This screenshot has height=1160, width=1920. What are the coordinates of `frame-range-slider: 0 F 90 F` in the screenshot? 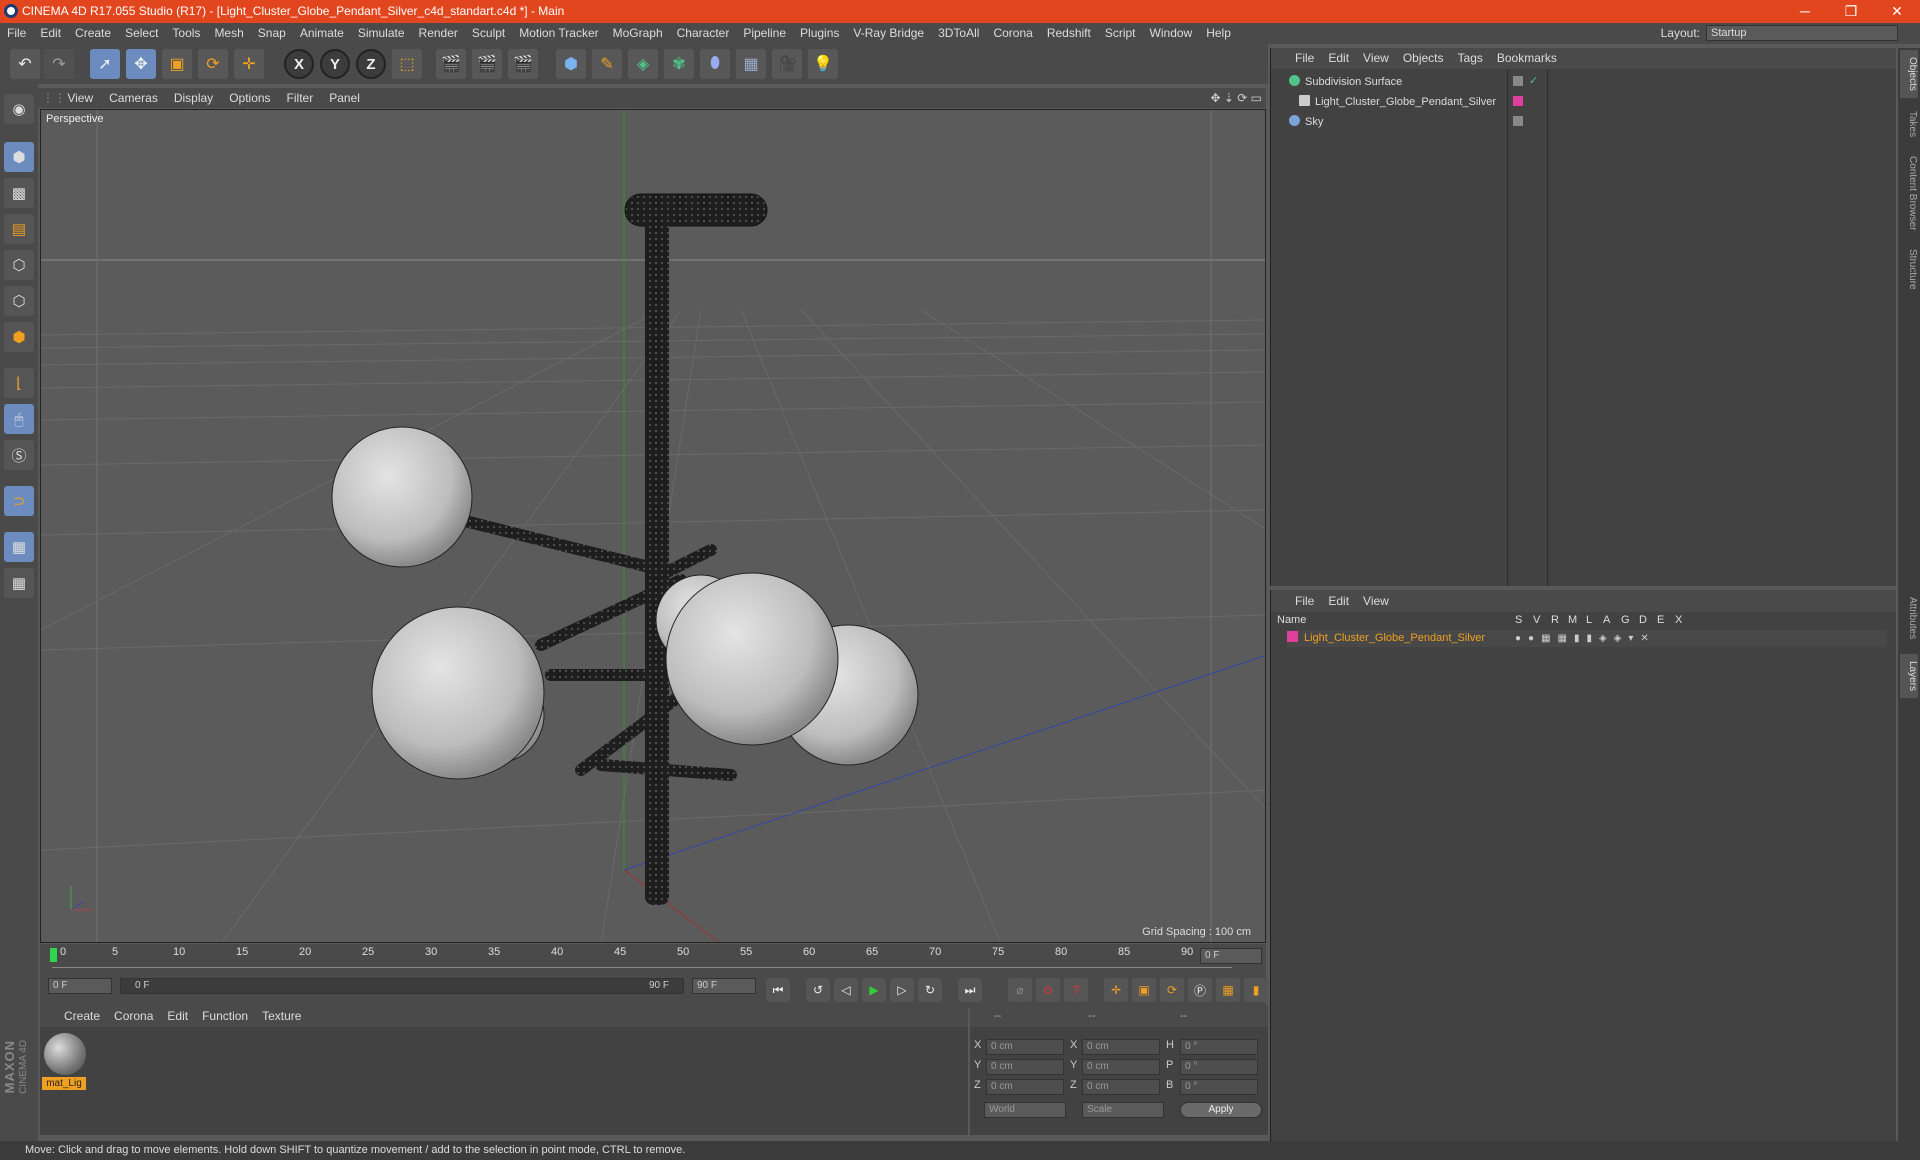 It's located at (402, 986).